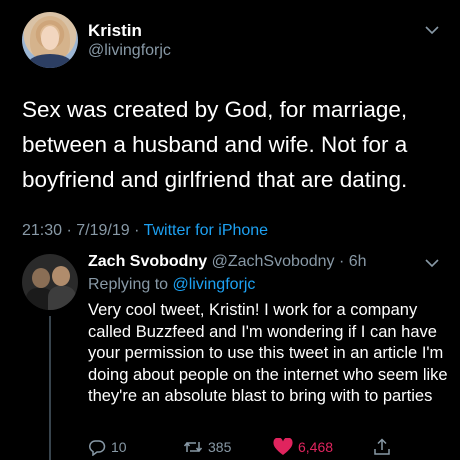 This screenshot has height=460, width=460. I want to click on tweet-meta: 21:30 · 7/19/19 · Twitter for iPhone, so click(145, 231).